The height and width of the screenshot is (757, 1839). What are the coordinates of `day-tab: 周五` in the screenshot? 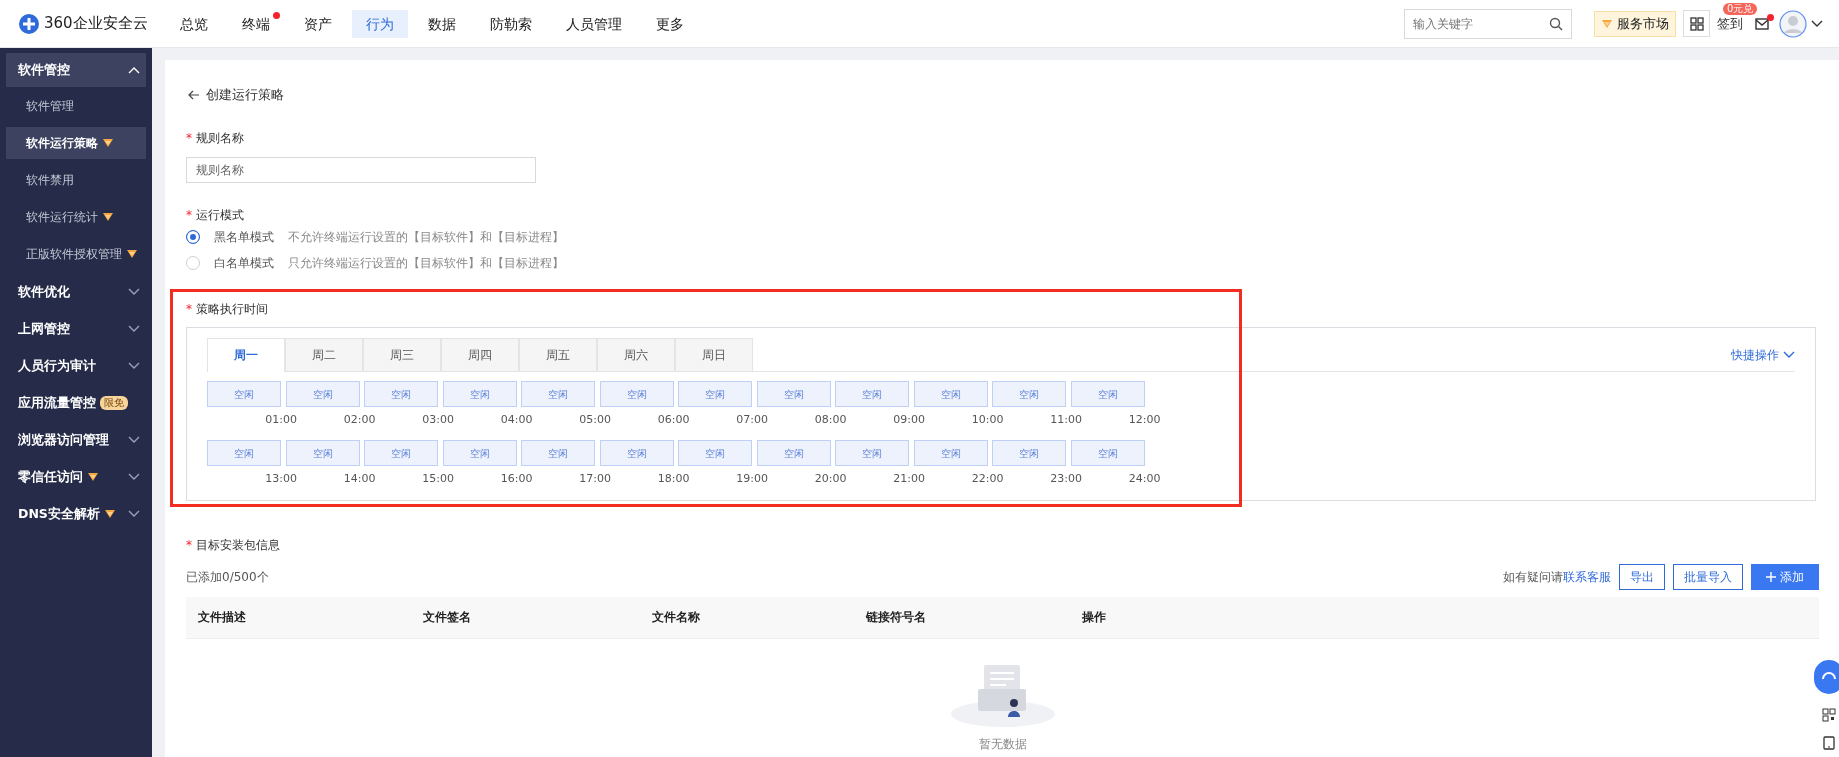 It's located at (558, 354).